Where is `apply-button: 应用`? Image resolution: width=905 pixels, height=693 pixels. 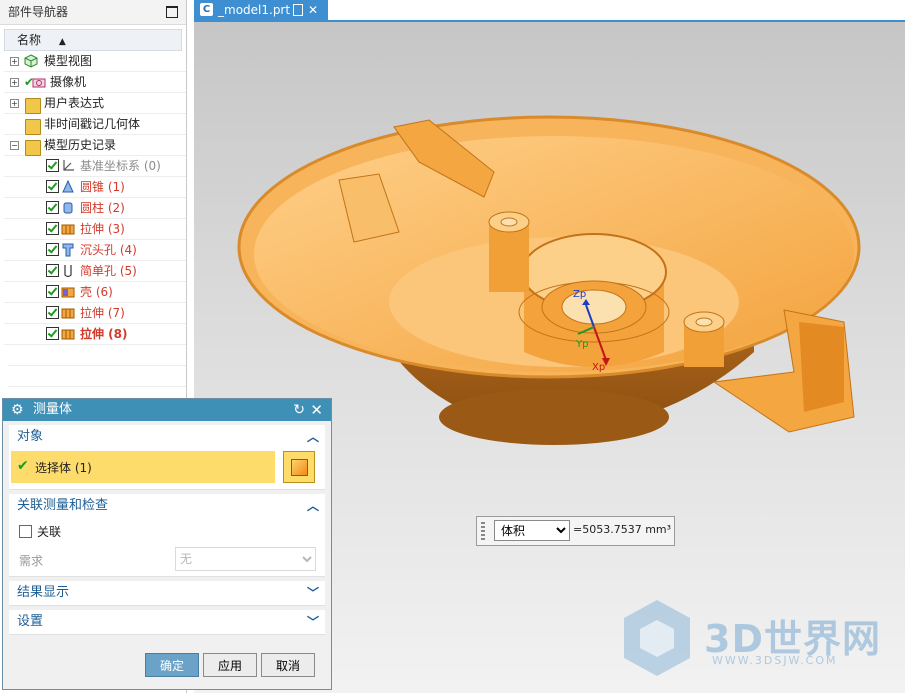 apply-button: 应用 is located at coordinates (230, 665).